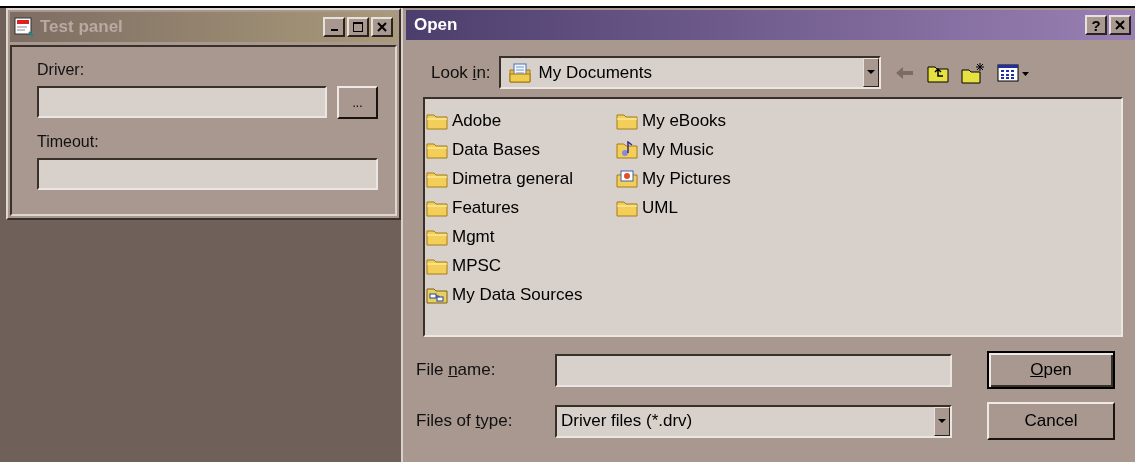 This screenshot has width=1135, height=462. What do you see at coordinates (716, 178) in the screenshot?
I see `file-item: My Pictures` at bounding box center [716, 178].